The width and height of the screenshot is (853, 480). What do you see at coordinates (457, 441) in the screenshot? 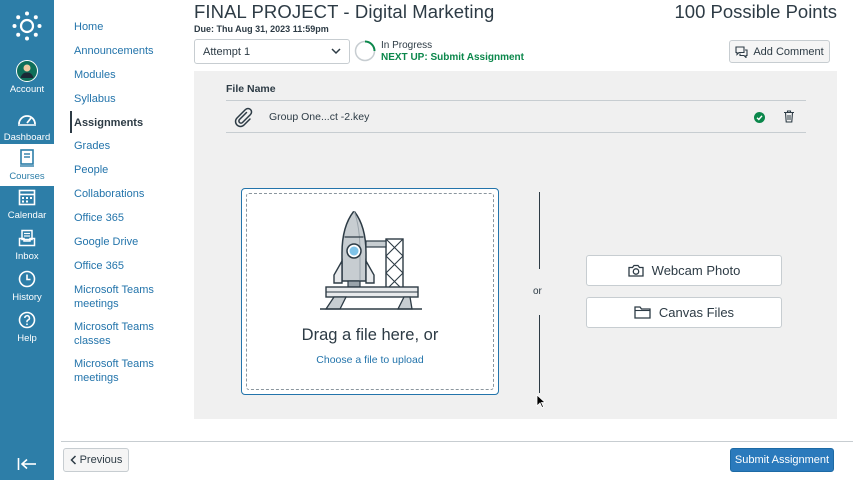
I see `footer-divider` at bounding box center [457, 441].